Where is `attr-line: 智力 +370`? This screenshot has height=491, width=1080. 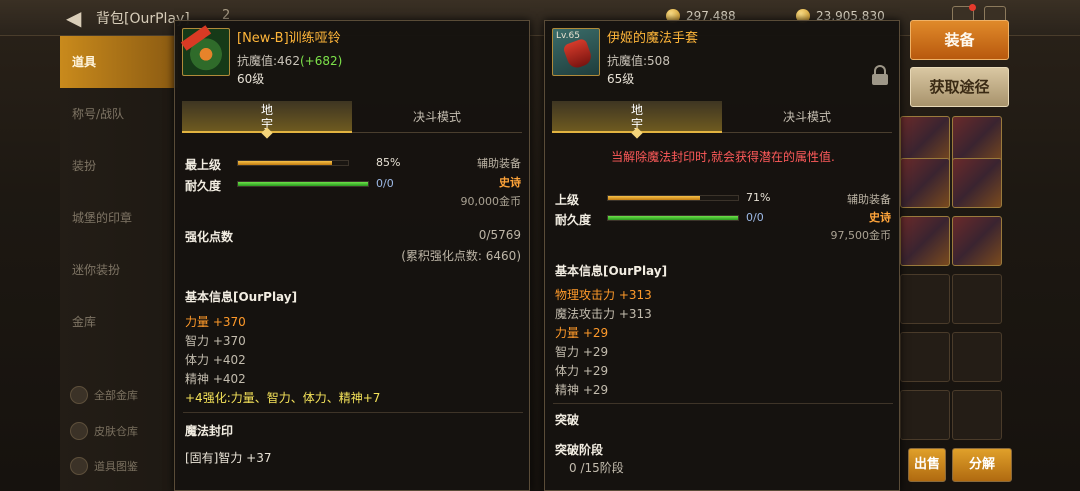 attr-line: 智力 +370 is located at coordinates (215, 341).